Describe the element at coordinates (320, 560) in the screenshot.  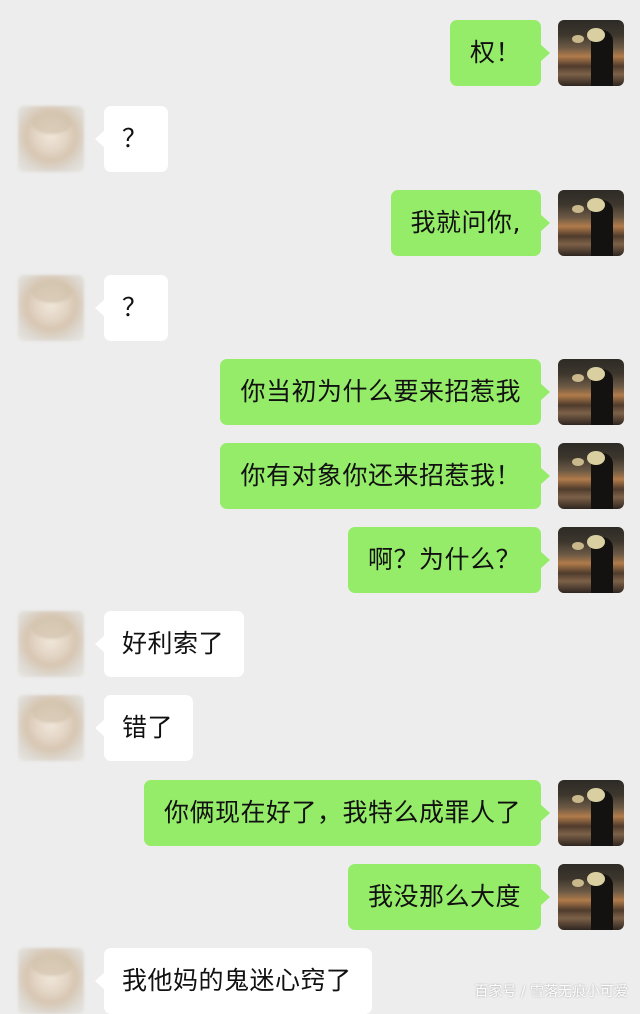
I see `chat-message-sent: 啊？为什么？` at that location.